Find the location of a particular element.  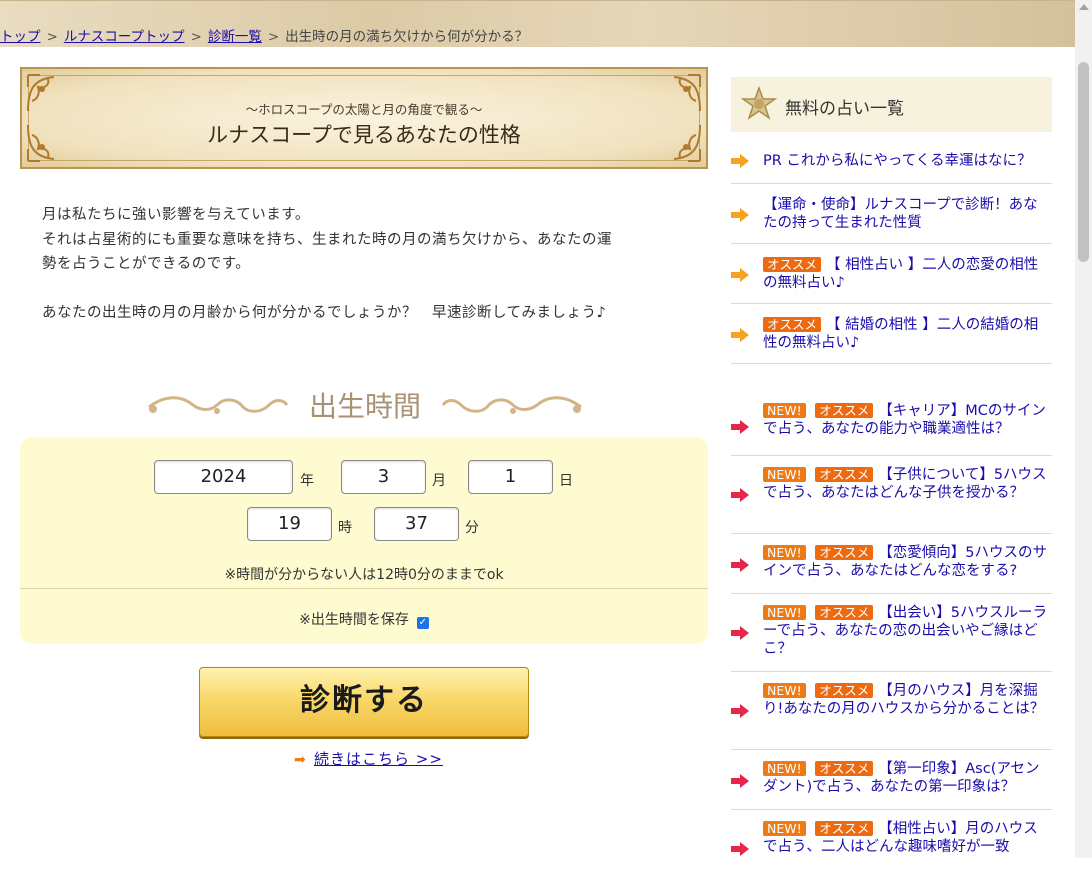

year-input: 2024 is located at coordinates (223, 477).